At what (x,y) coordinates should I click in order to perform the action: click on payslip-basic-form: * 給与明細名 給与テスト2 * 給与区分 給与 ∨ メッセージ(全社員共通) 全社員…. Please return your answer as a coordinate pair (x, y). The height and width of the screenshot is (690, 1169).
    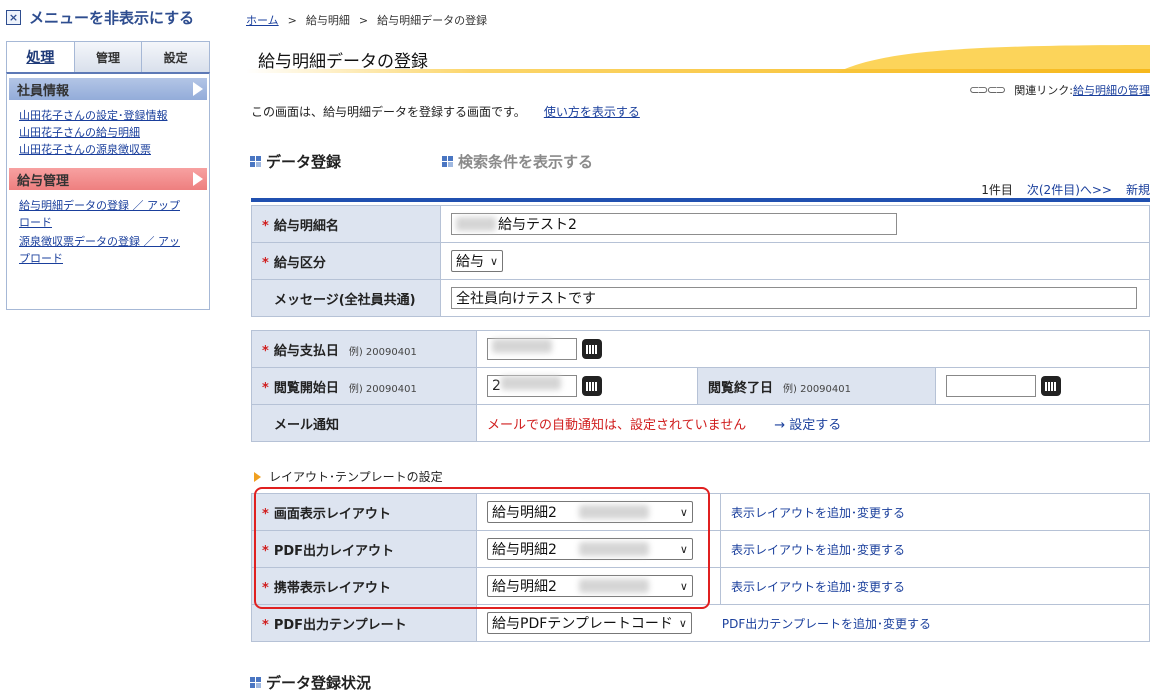
    Looking at the image, I should click on (700, 261).